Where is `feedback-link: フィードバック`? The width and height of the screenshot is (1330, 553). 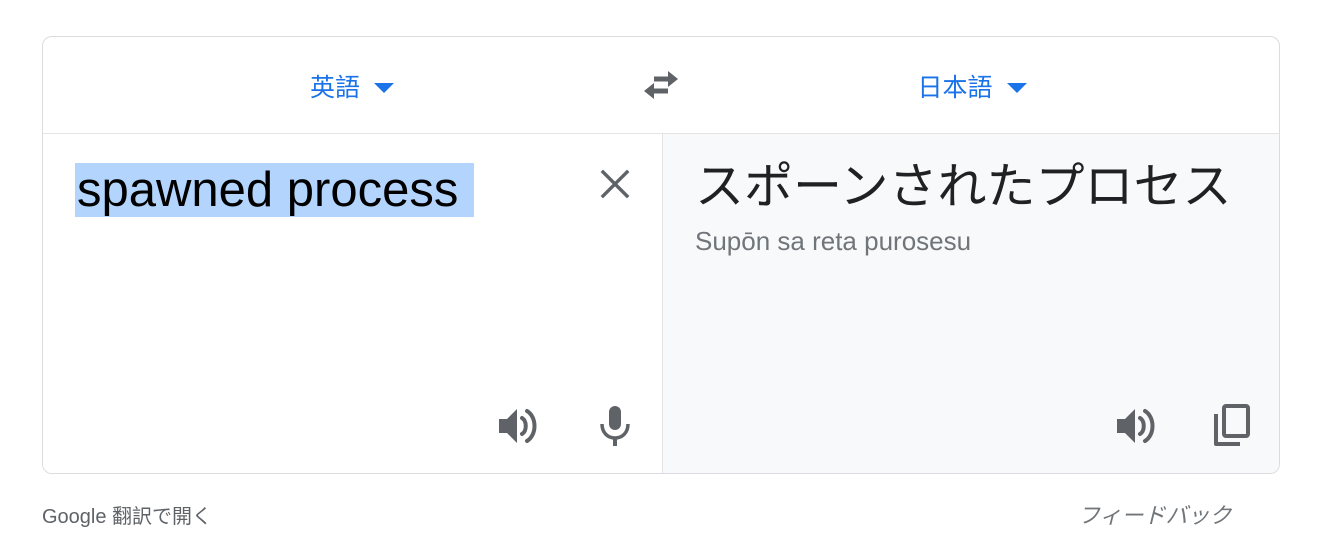 feedback-link: フィードバック is located at coordinates (1155, 514).